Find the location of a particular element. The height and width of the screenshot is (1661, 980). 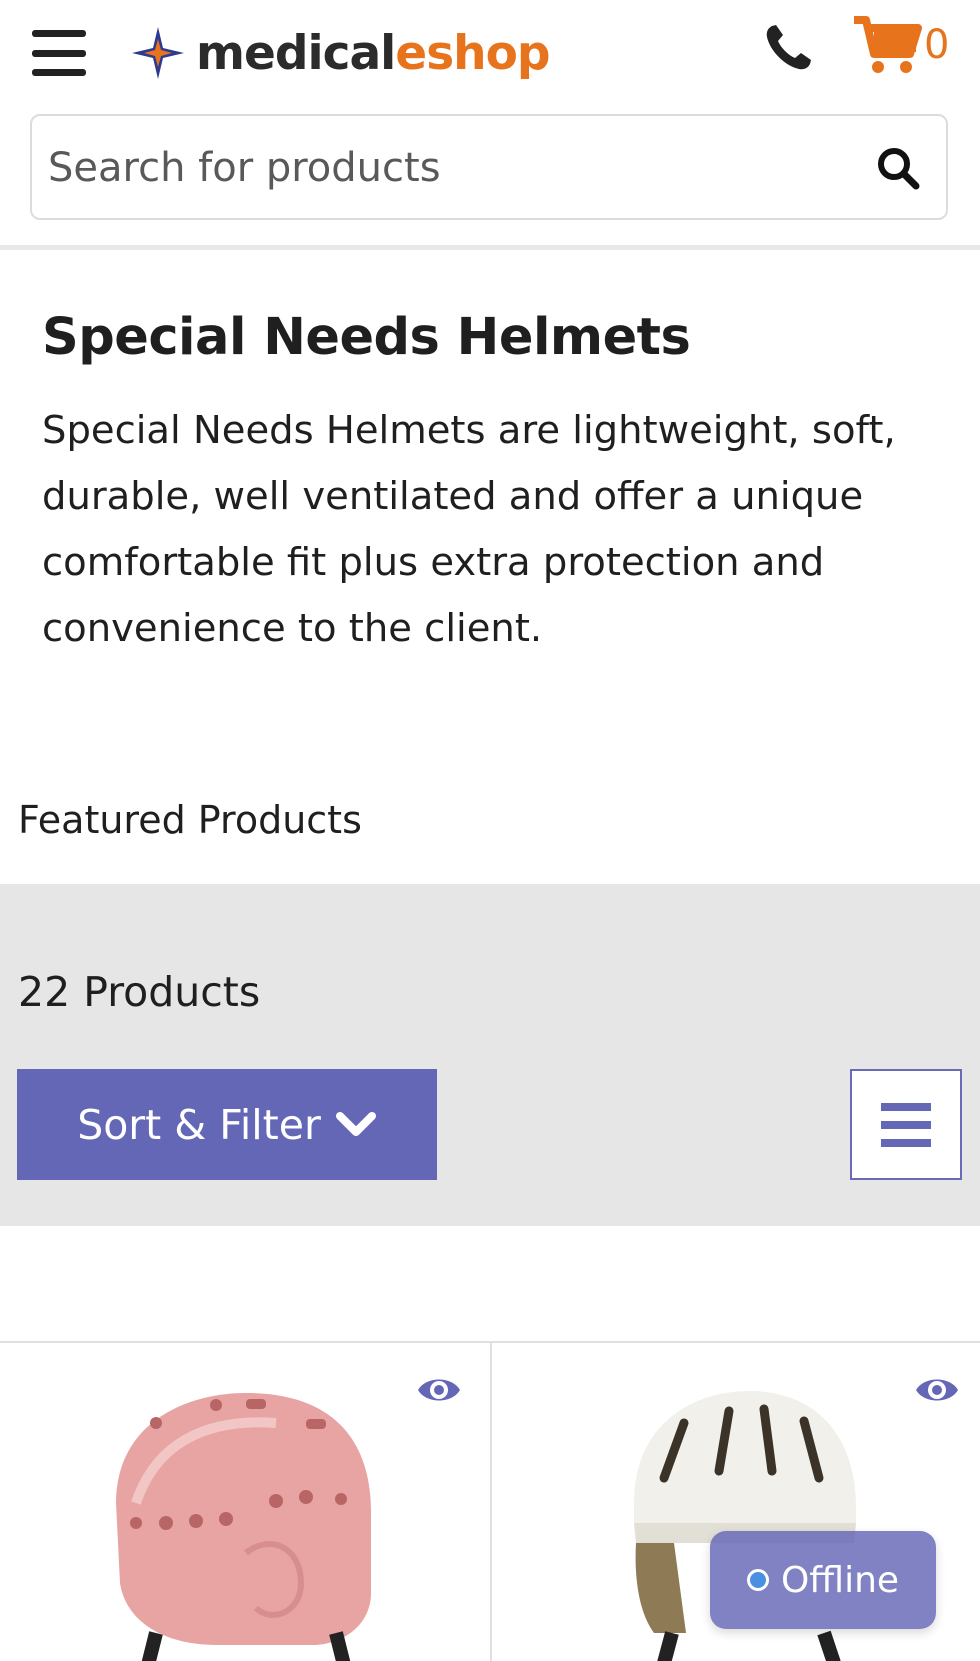

featured-products-heading: Featured Products is located at coordinates (190, 820).